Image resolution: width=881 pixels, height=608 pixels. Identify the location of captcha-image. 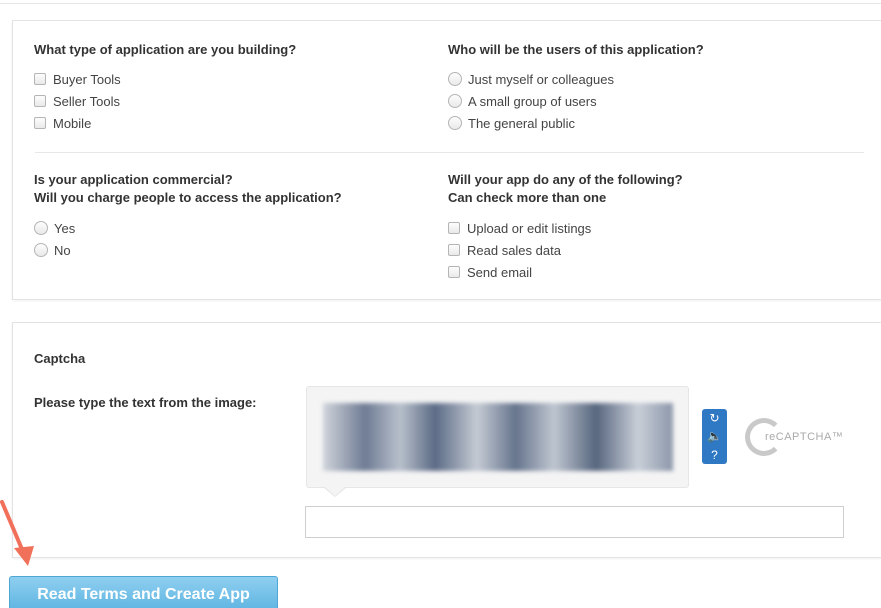
(498, 437).